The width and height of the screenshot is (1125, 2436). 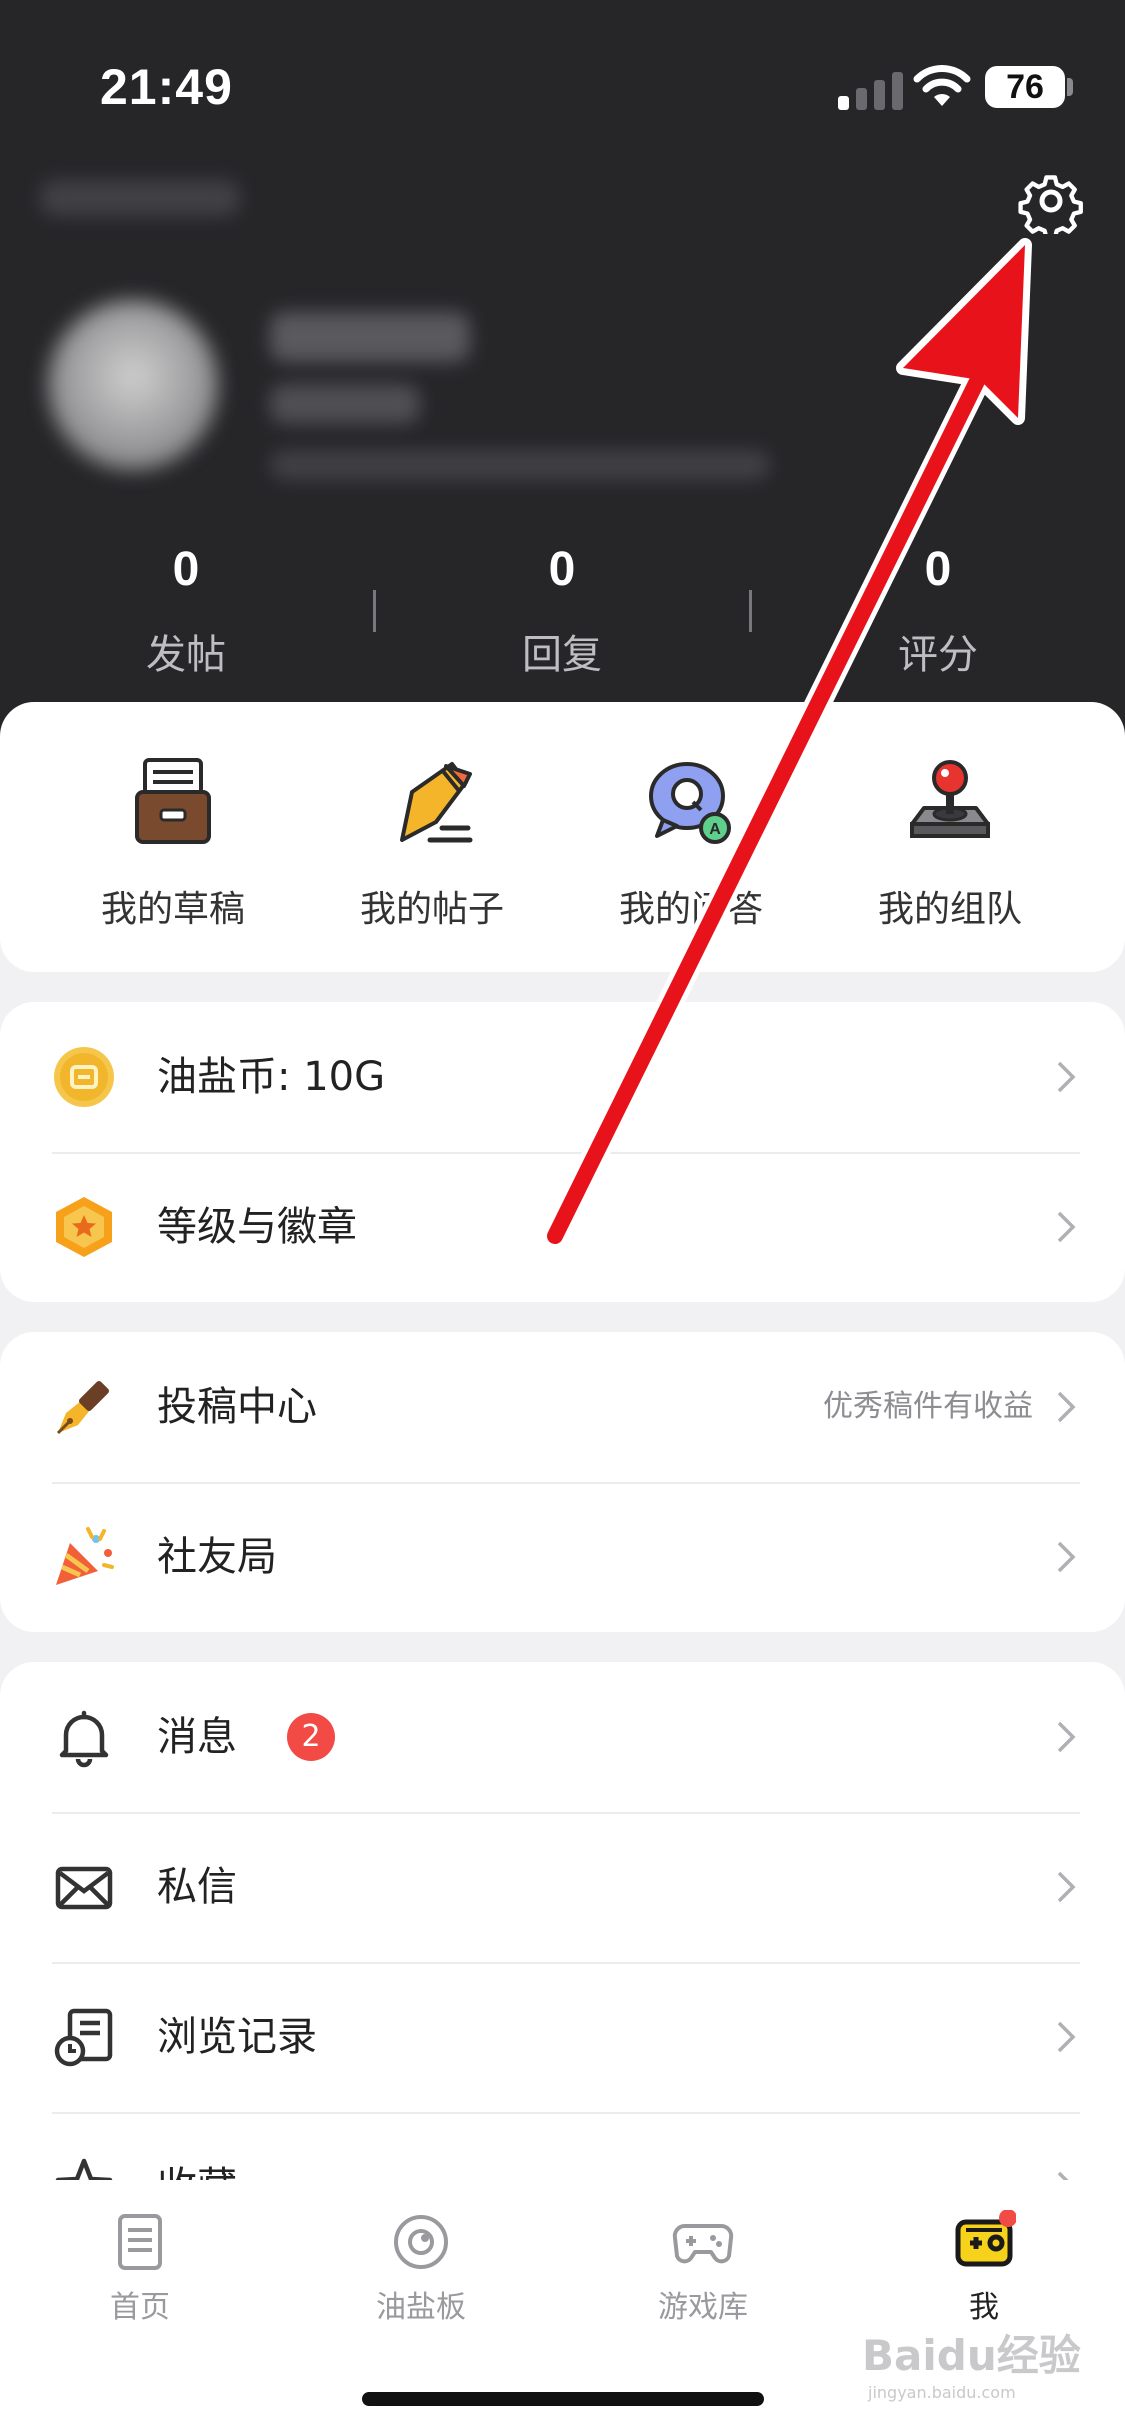 I want to click on row-submission-center-hint: 优秀稿件有收益, so click(x=928, y=1406).